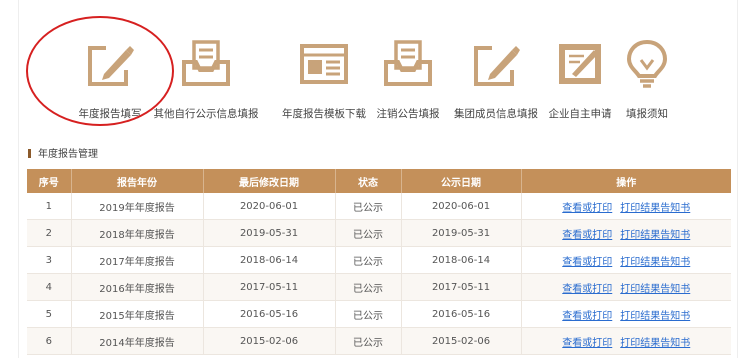 The image size is (750, 358). I want to click on table-cell-year: 2015年年度报告, so click(137, 314).